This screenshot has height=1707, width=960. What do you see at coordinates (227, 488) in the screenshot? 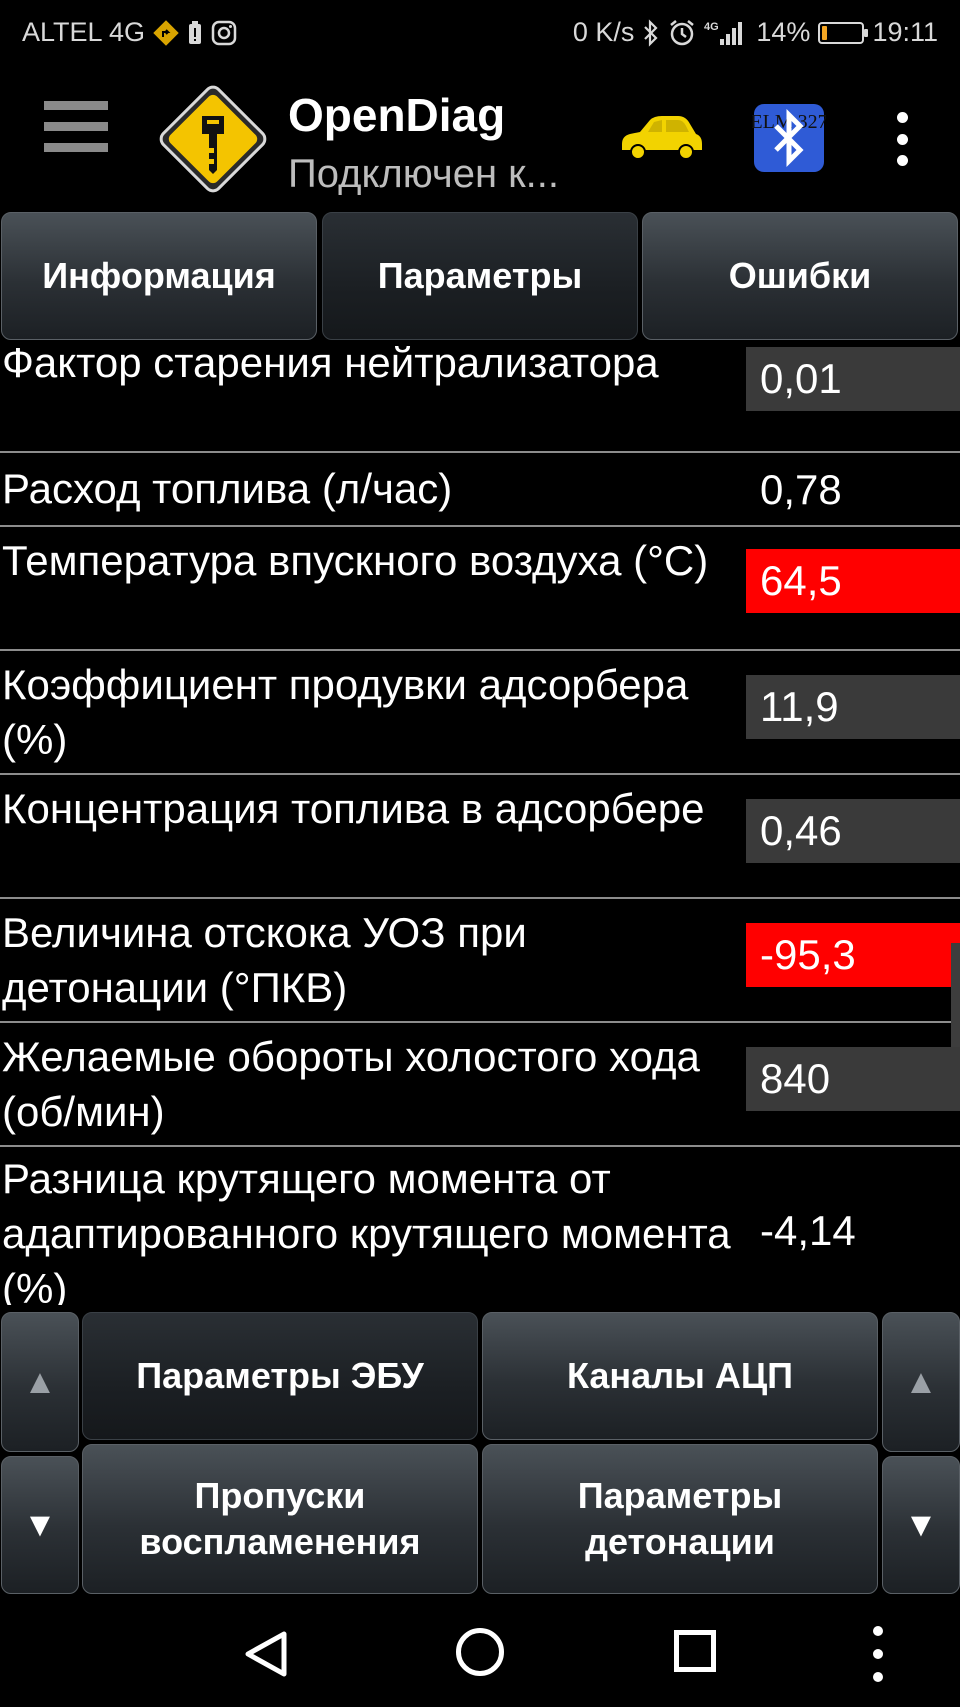
I see `parameter-label: Расход топлива (л/час)` at bounding box center [227, 488].